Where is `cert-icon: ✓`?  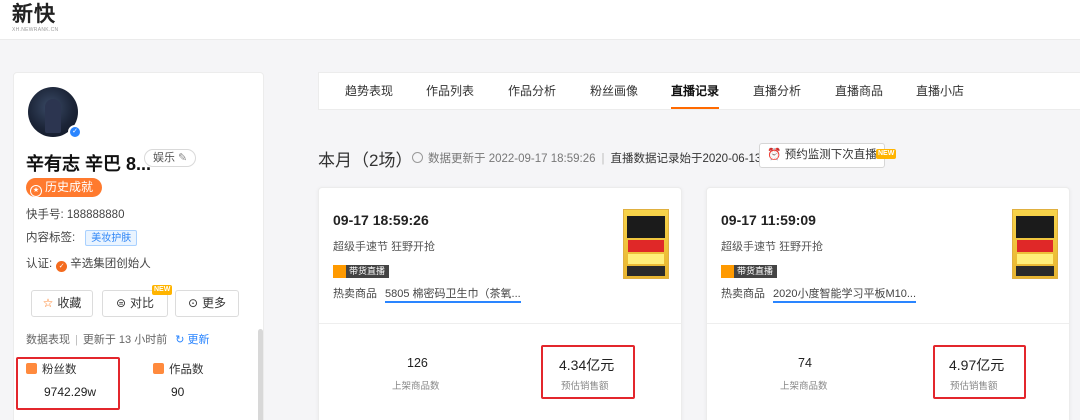
cert-icon: ✓ is located at coordinates (62, 266).